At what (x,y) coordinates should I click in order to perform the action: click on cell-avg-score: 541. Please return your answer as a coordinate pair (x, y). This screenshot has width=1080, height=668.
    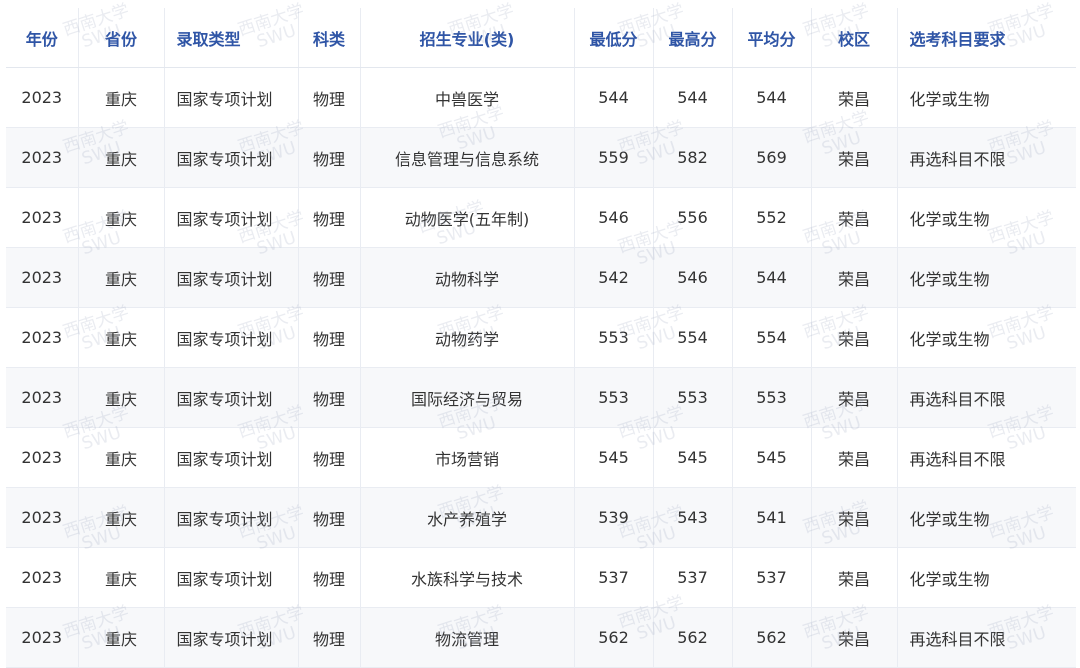
    Looking at the image, I should click on (772, 517).